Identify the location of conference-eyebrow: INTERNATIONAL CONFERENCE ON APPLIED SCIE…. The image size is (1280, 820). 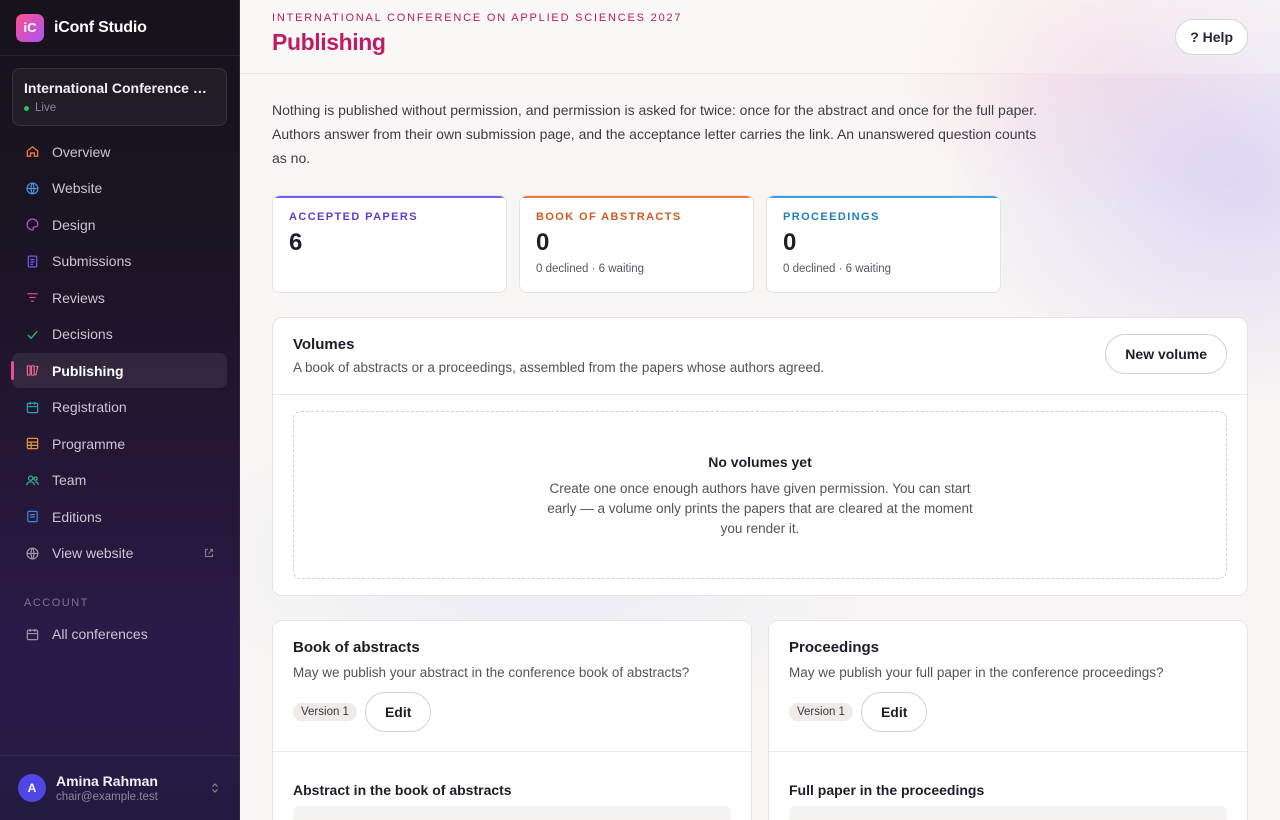
(477, 18).